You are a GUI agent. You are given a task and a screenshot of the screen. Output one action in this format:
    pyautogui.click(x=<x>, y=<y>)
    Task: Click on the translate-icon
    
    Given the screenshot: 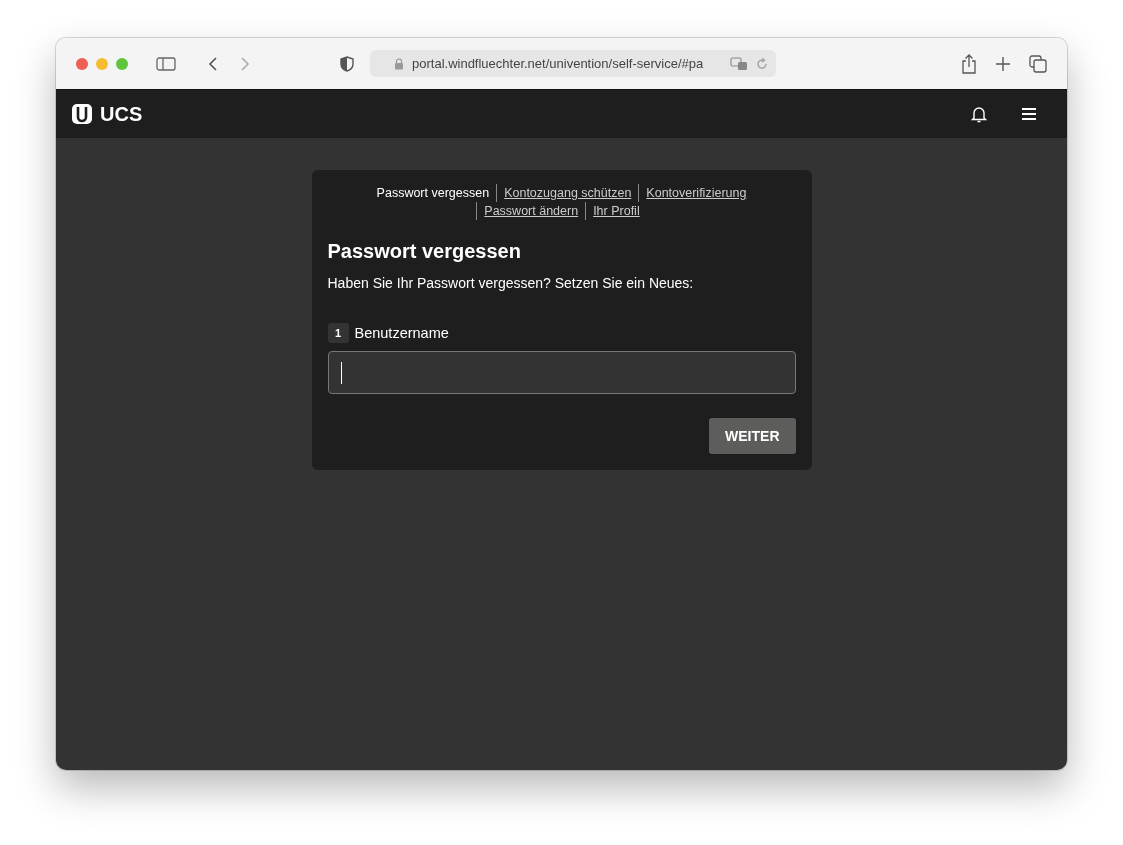 What is the action you would take?
    pyautogui.click(x=739, y=63)
    